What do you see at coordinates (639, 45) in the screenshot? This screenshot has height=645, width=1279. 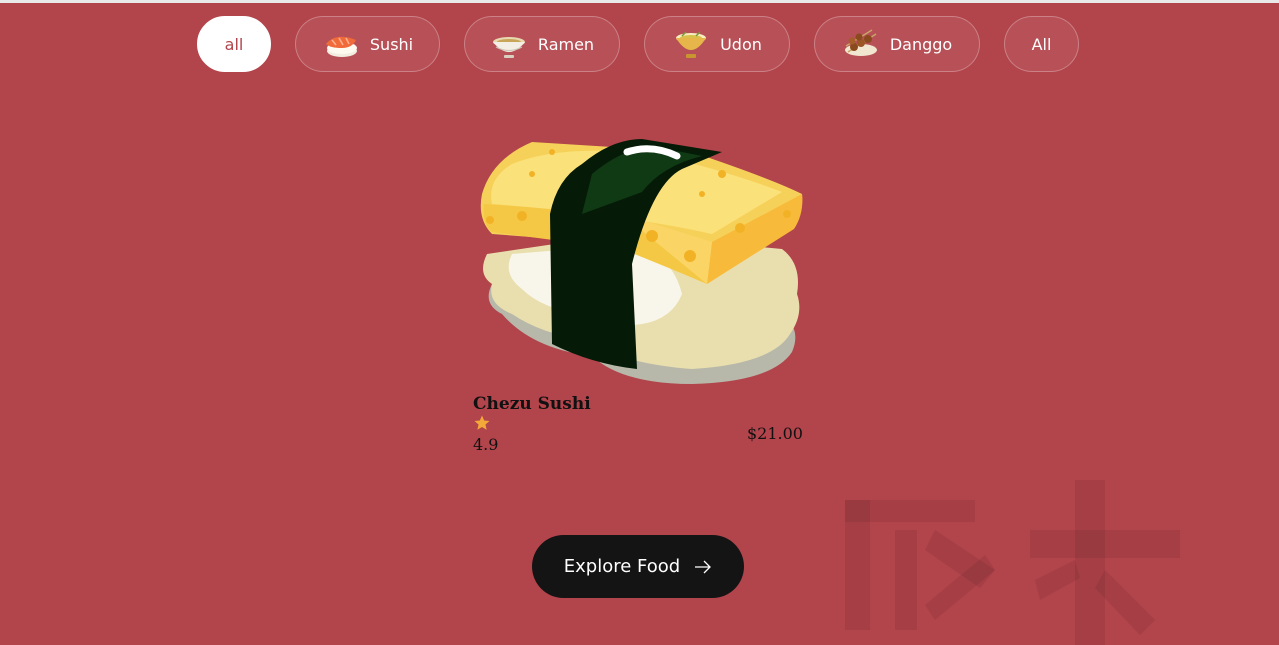 I see `category-filter-bar: all Sushi Ramen Udon Danggo All` at bounding box center [639, 45].